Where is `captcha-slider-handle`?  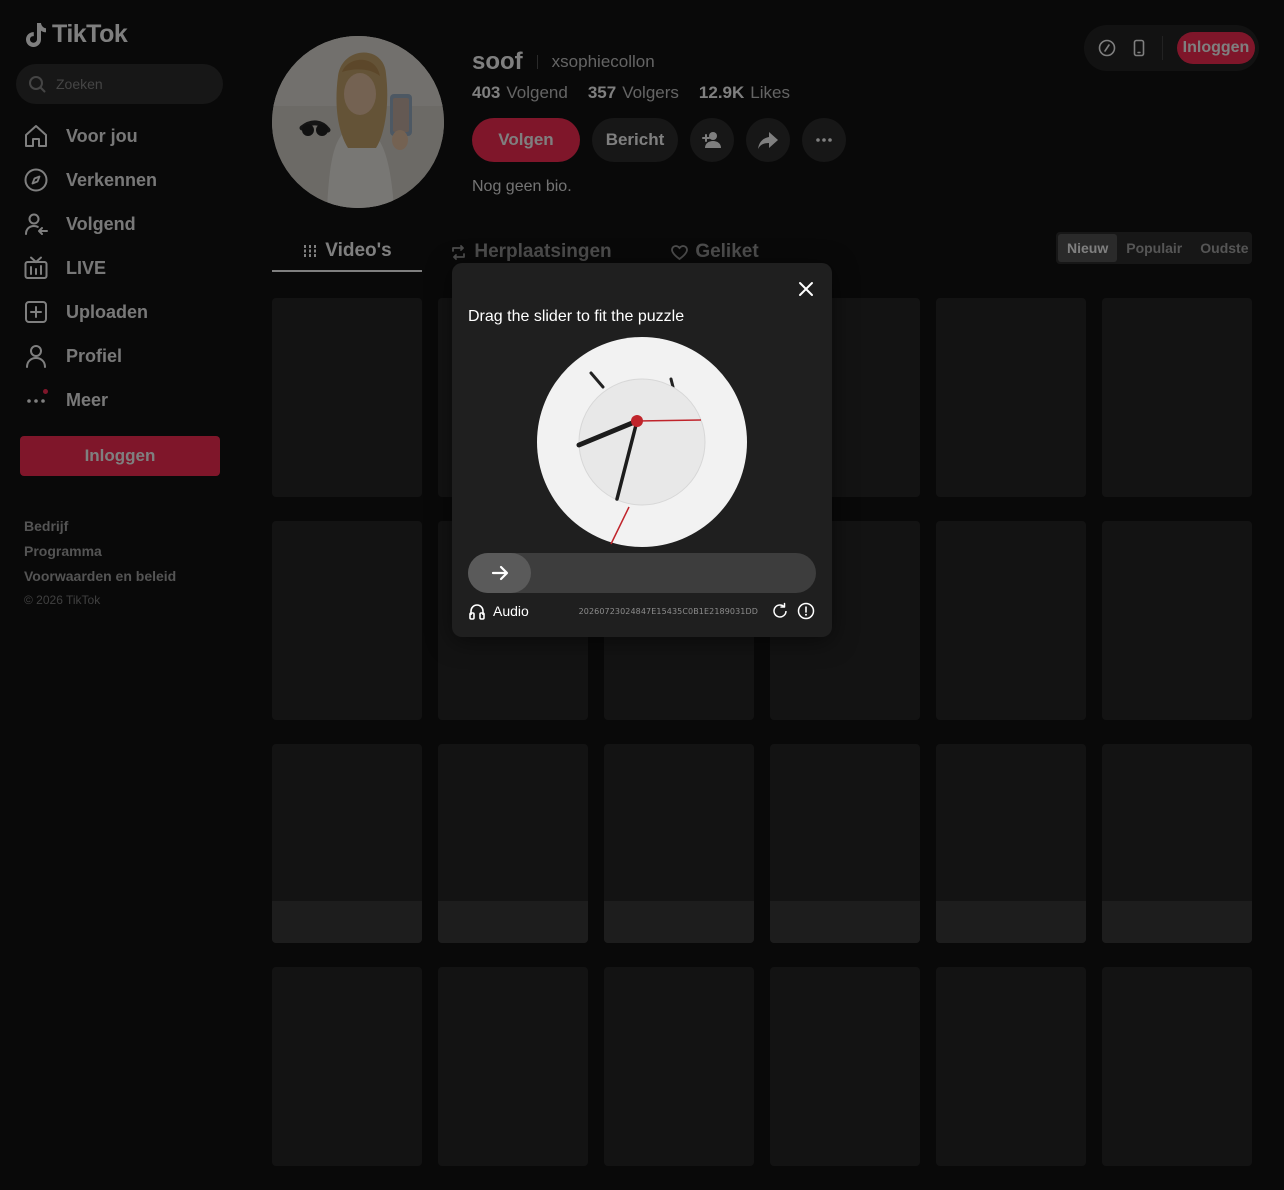 captcha-slider-handle is located at coordinates (499, 573).